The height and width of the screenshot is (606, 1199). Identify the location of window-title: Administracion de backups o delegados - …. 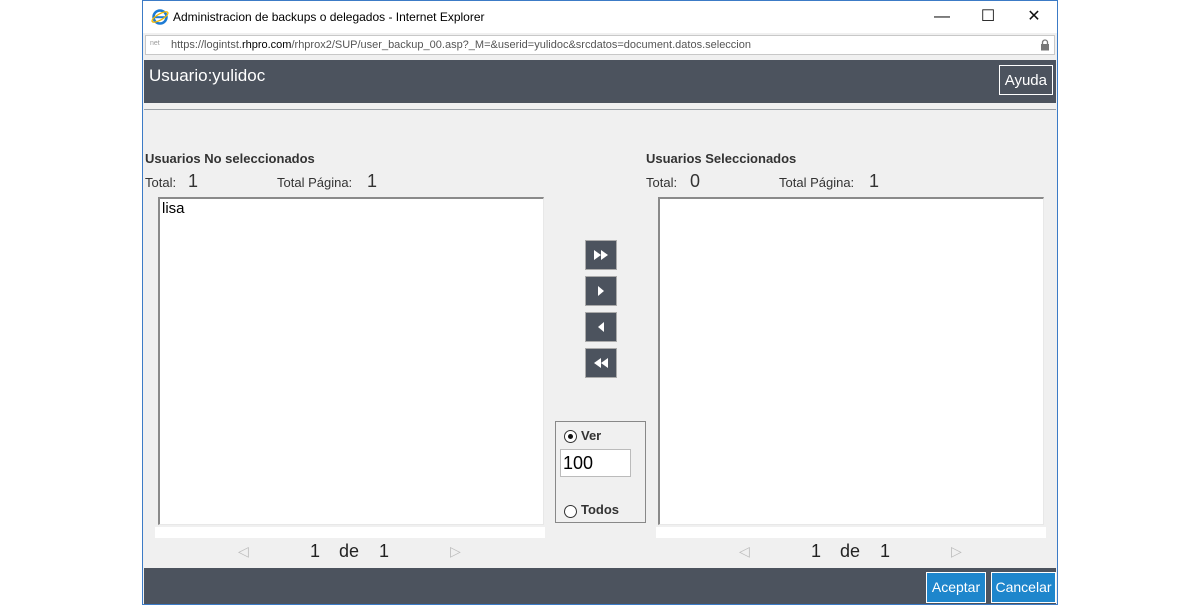
(329, 17).